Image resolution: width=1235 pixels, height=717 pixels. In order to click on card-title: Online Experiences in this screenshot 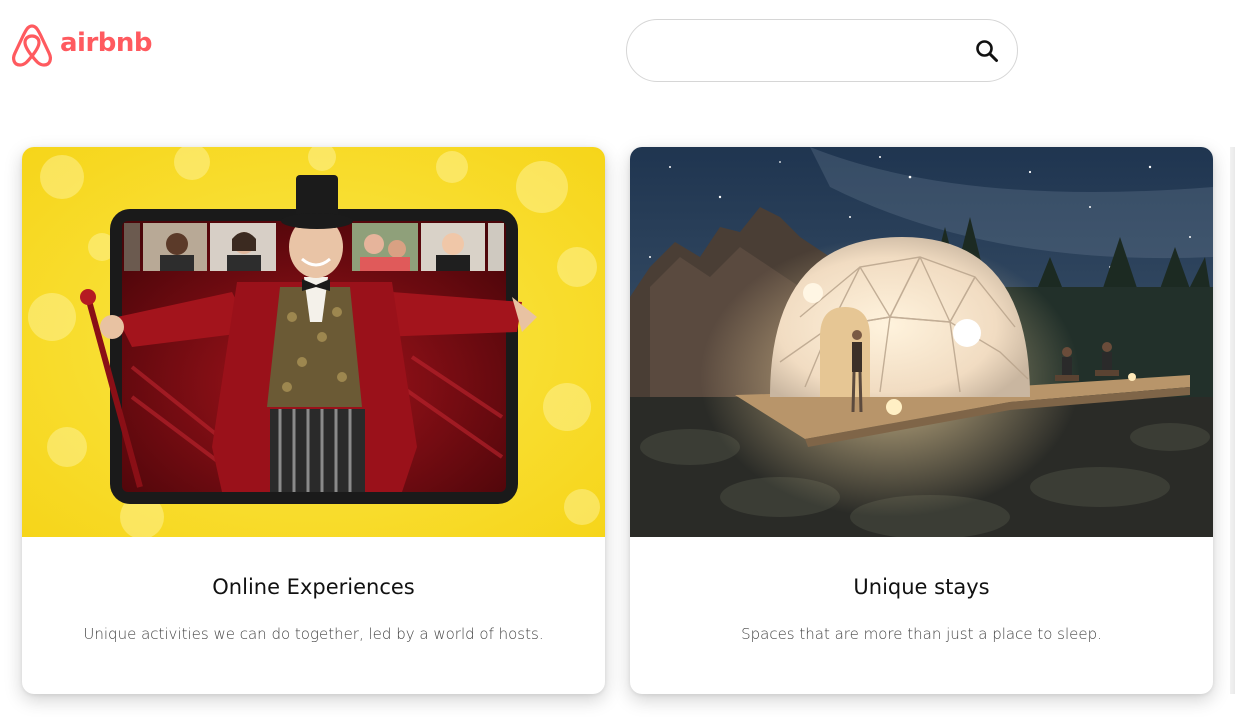, I will do `click(313, 587)`.